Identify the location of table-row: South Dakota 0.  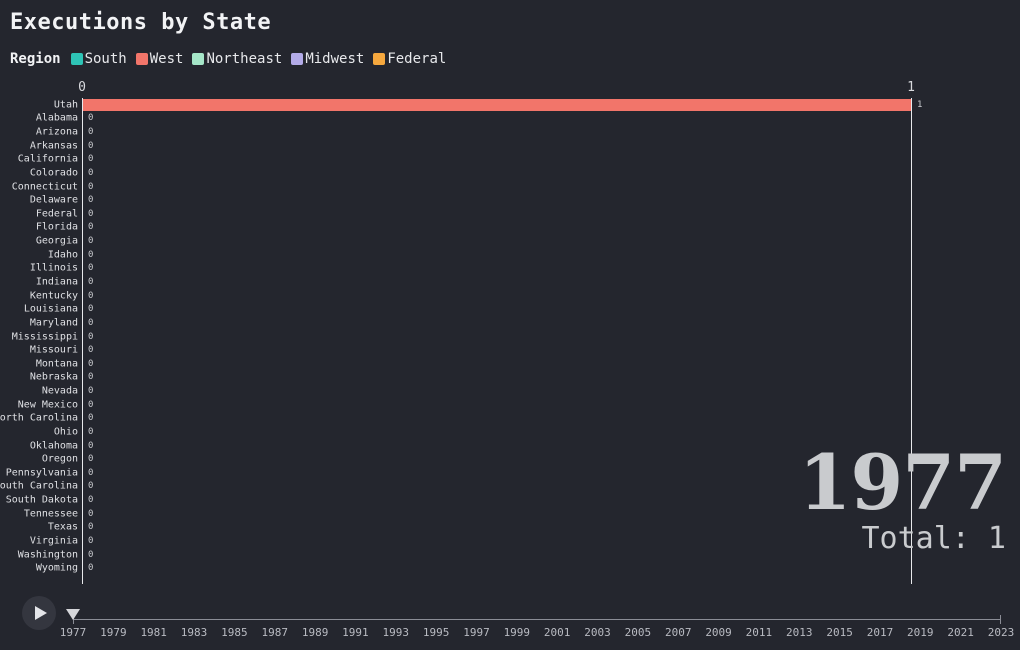
(510, 500).